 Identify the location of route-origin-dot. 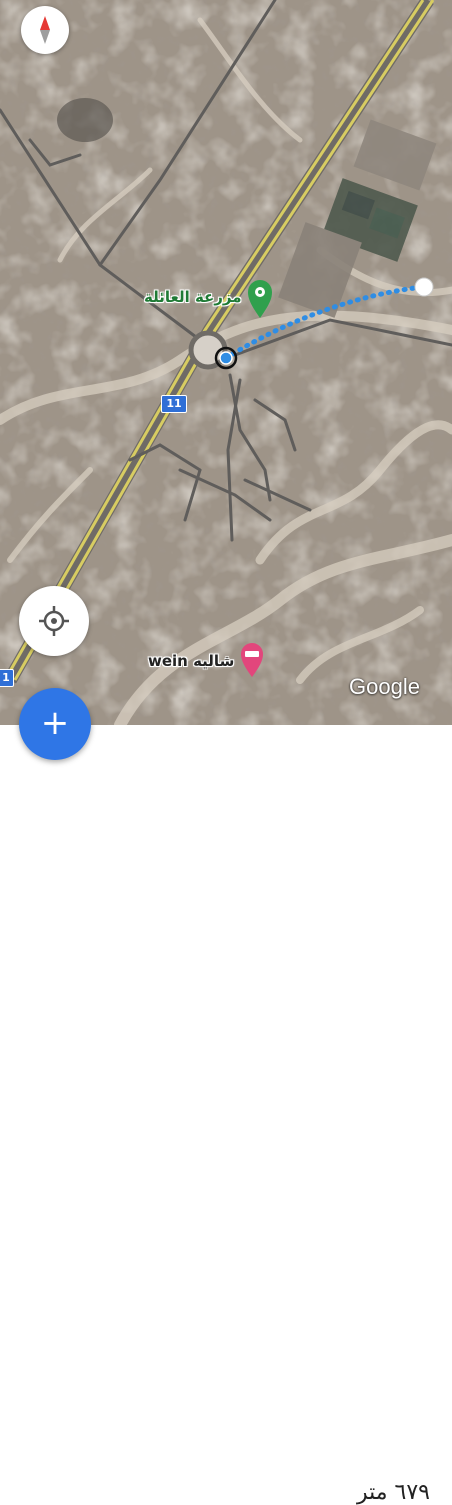
(226, 358).